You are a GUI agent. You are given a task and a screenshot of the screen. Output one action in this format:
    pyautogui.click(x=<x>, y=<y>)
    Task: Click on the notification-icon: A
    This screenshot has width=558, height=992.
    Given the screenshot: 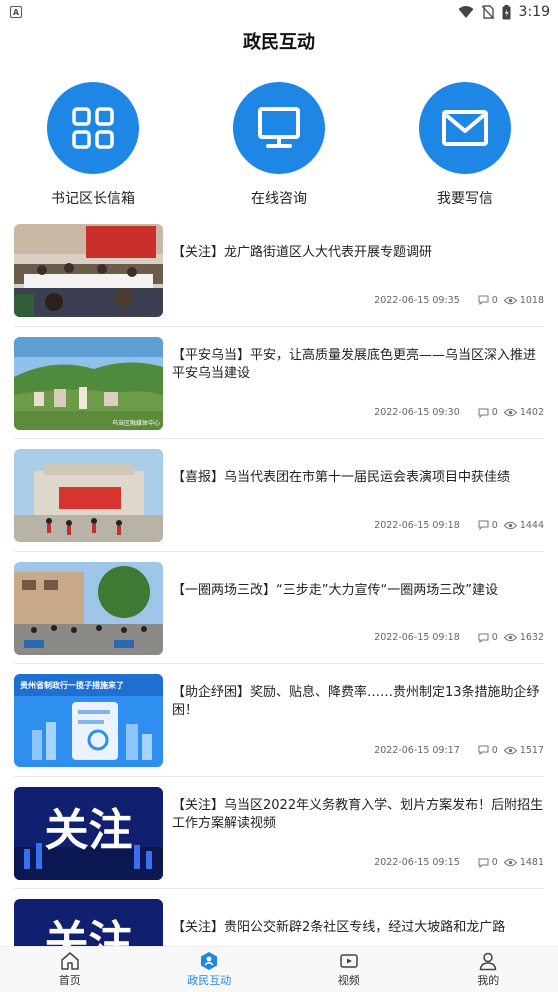 What is the action you would take?
    pyautogui.click(x=16, y=12)
    